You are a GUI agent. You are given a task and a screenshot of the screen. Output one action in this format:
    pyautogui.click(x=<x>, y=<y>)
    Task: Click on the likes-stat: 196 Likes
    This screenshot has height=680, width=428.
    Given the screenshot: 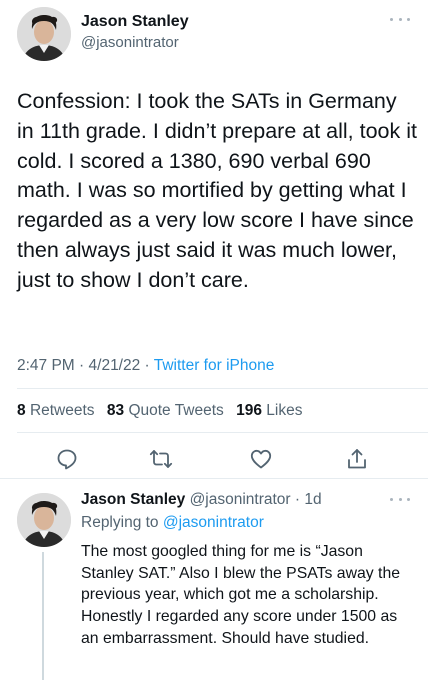 What is the action you would take?
    pyautogui.click(x=269, y=410)
    